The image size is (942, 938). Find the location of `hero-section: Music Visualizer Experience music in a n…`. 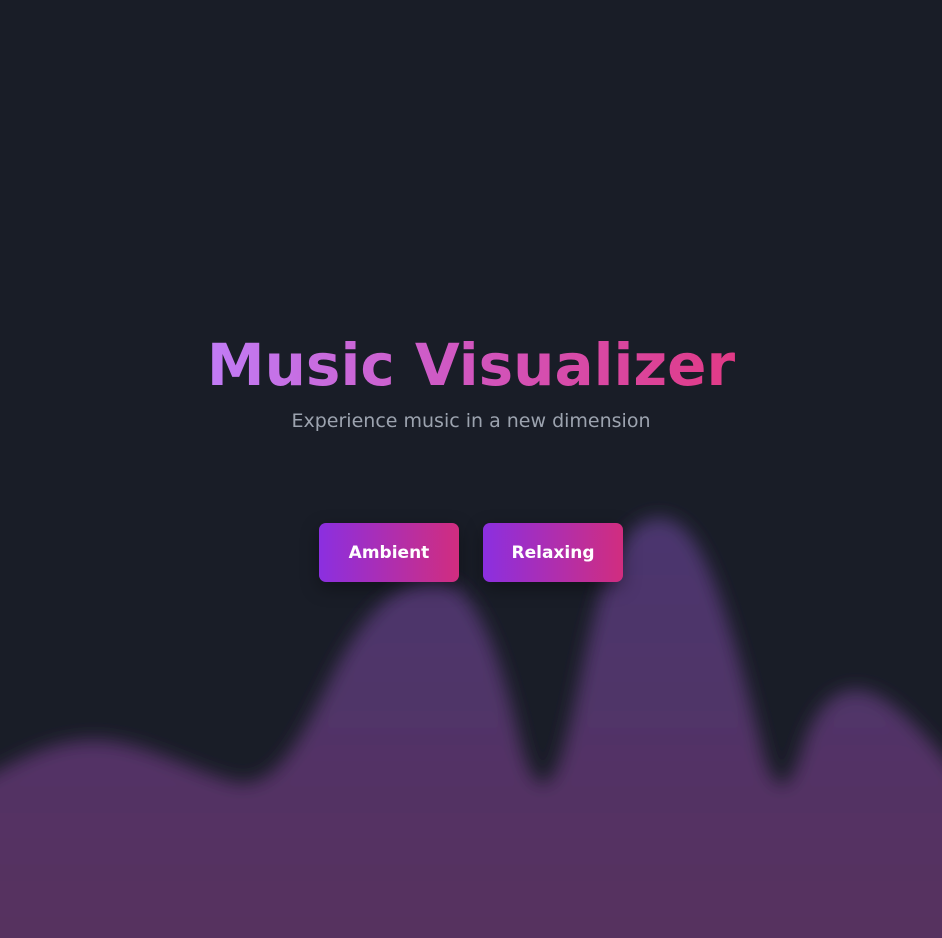

hero-section: Music Visualizer Experience music in a n… is located at coordinates (471, 382).